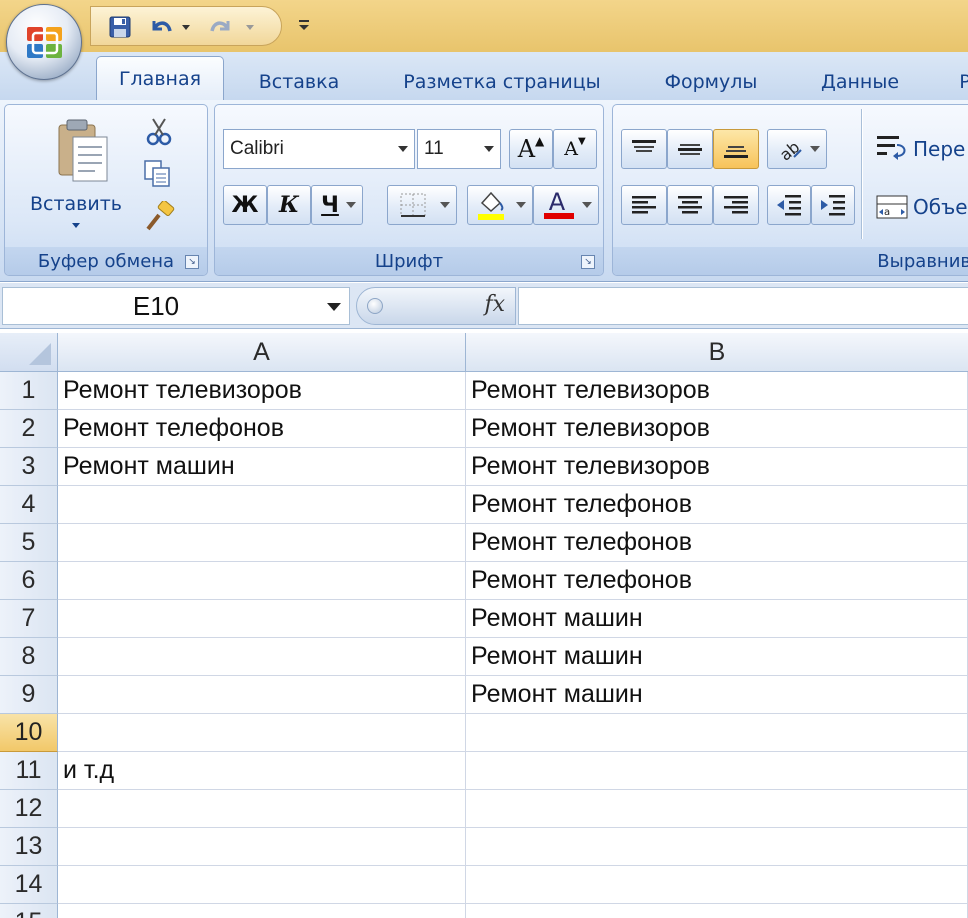 The height and width of the screenshot is (918, 968). What do you see at coordinates (29, 505) in the screenshot?
I see `row-header: 4` at bounding box center [29, 505].